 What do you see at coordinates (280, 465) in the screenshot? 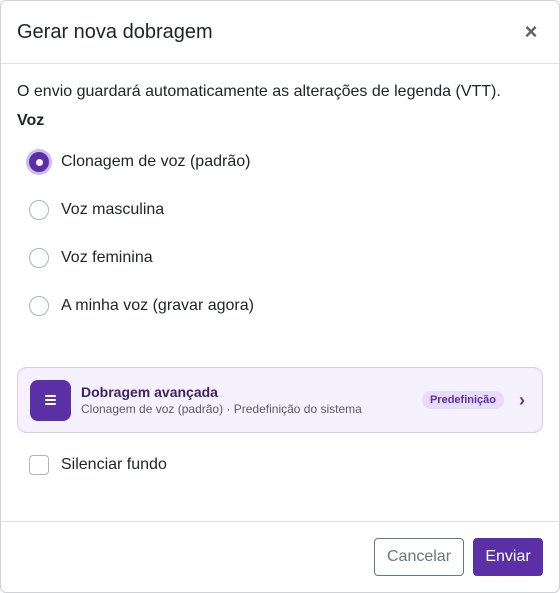
I see `mute-background-option: Silenciar fundo` at bounding box center [280, 465].